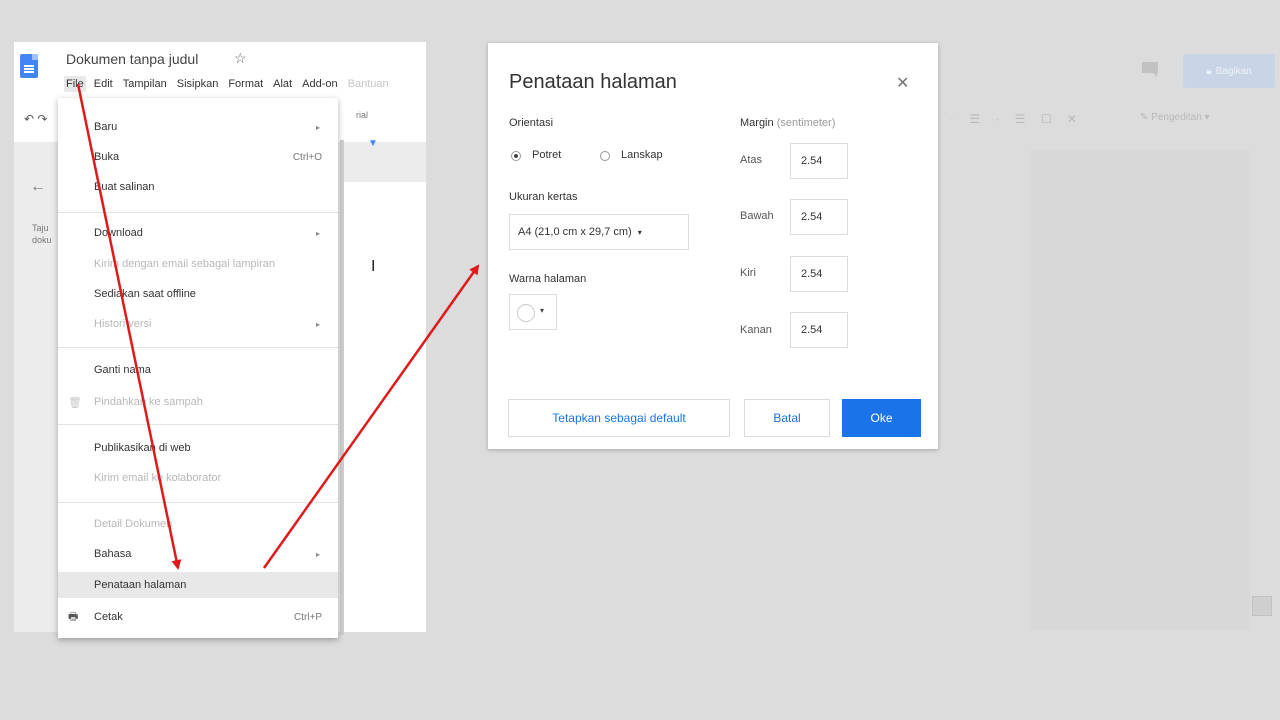 The height and width of the screenshot is (720, 1280). I want to click on comment-icon, so click(1150, 69).